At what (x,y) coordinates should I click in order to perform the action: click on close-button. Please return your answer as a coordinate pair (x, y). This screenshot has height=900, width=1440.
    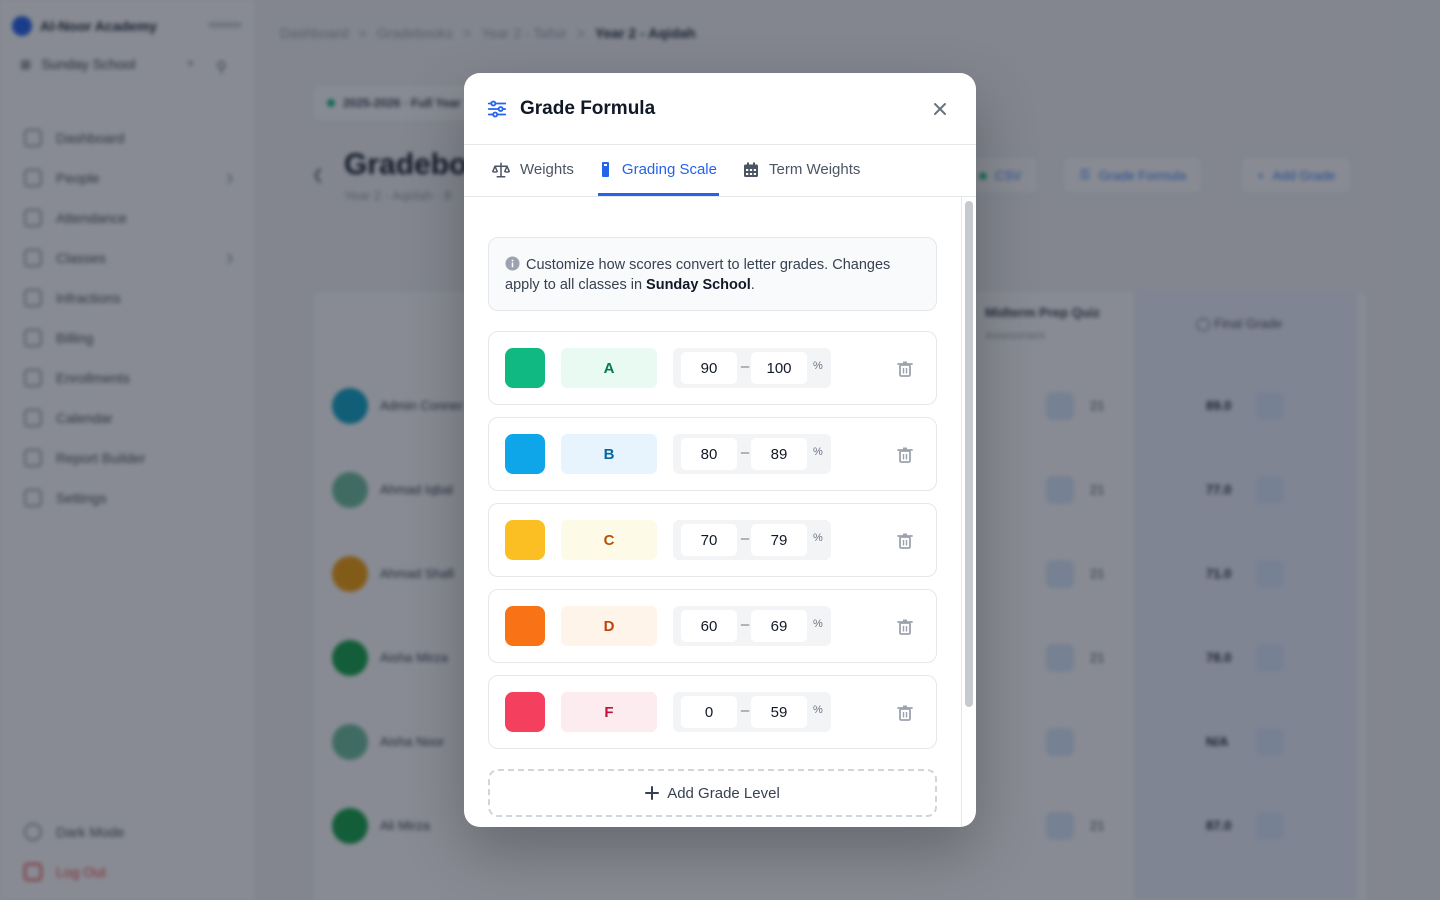
    Looking at the image, I should click on (940, 109).